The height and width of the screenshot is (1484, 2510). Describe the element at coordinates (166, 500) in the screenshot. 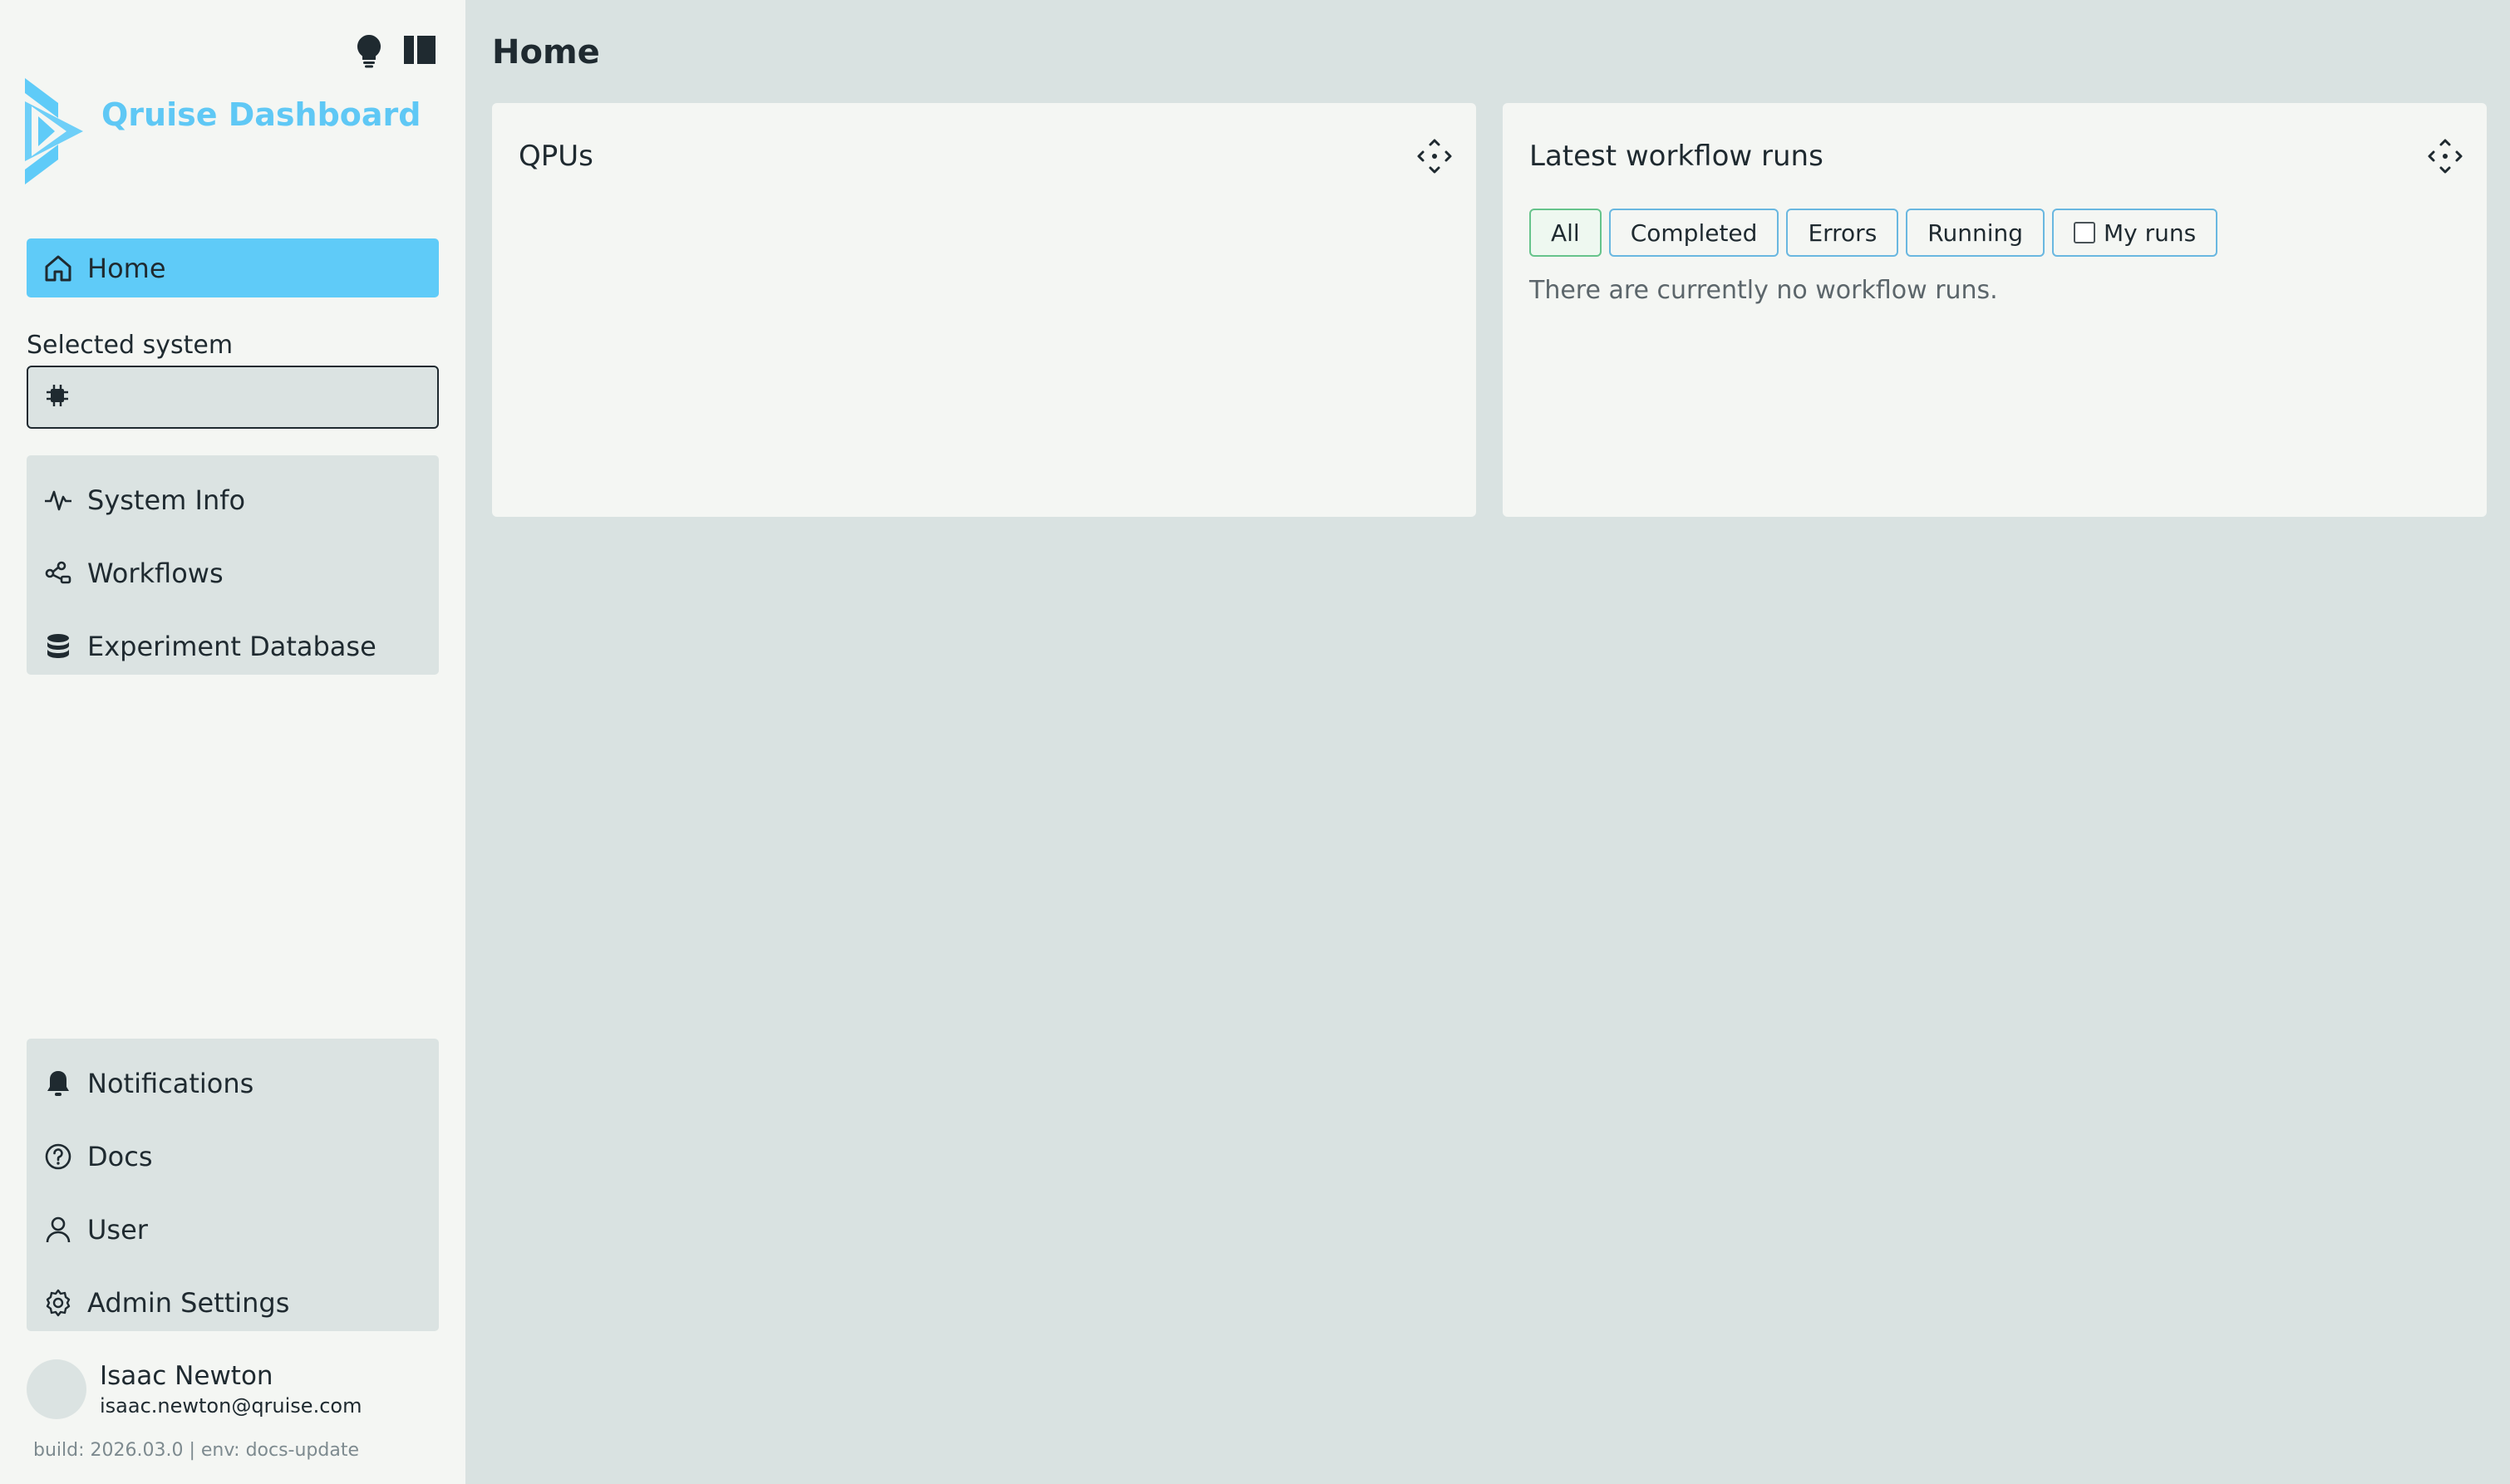

I see `sidebar-item-label: System Info` at that location.